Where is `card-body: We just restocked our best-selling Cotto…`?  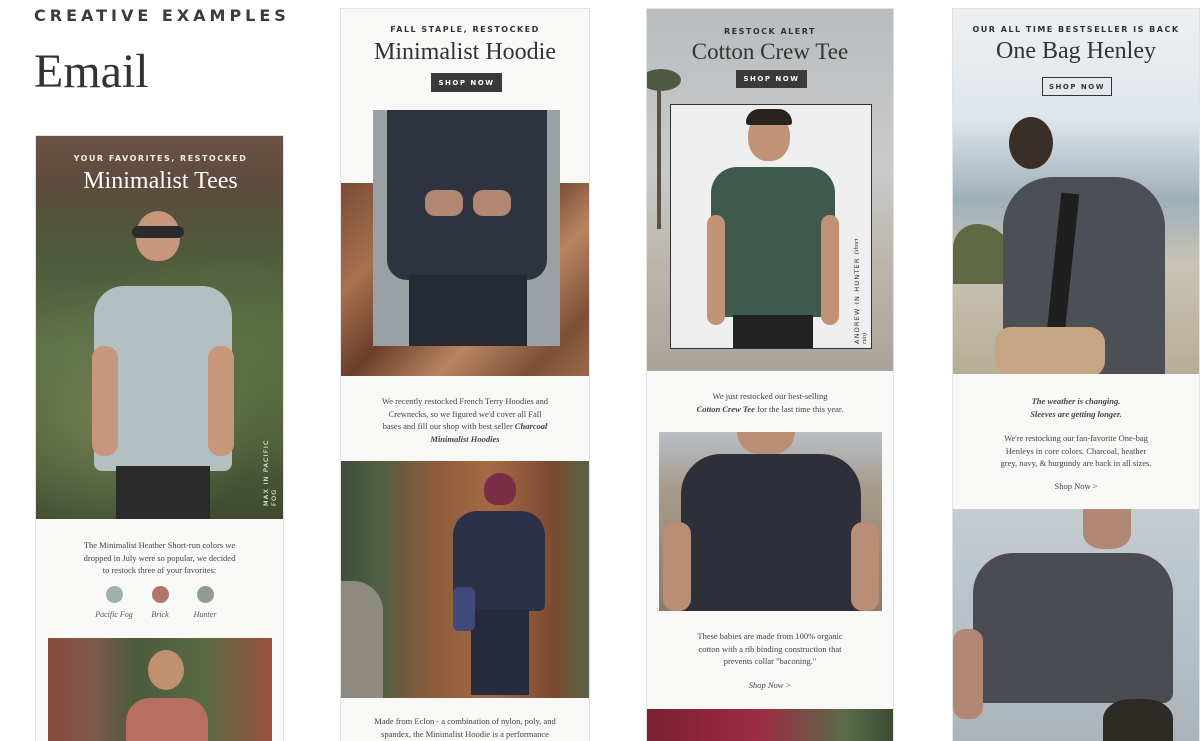 card-body: We just restocked our best-selling Cotto… is located at coordinates (770, 402).